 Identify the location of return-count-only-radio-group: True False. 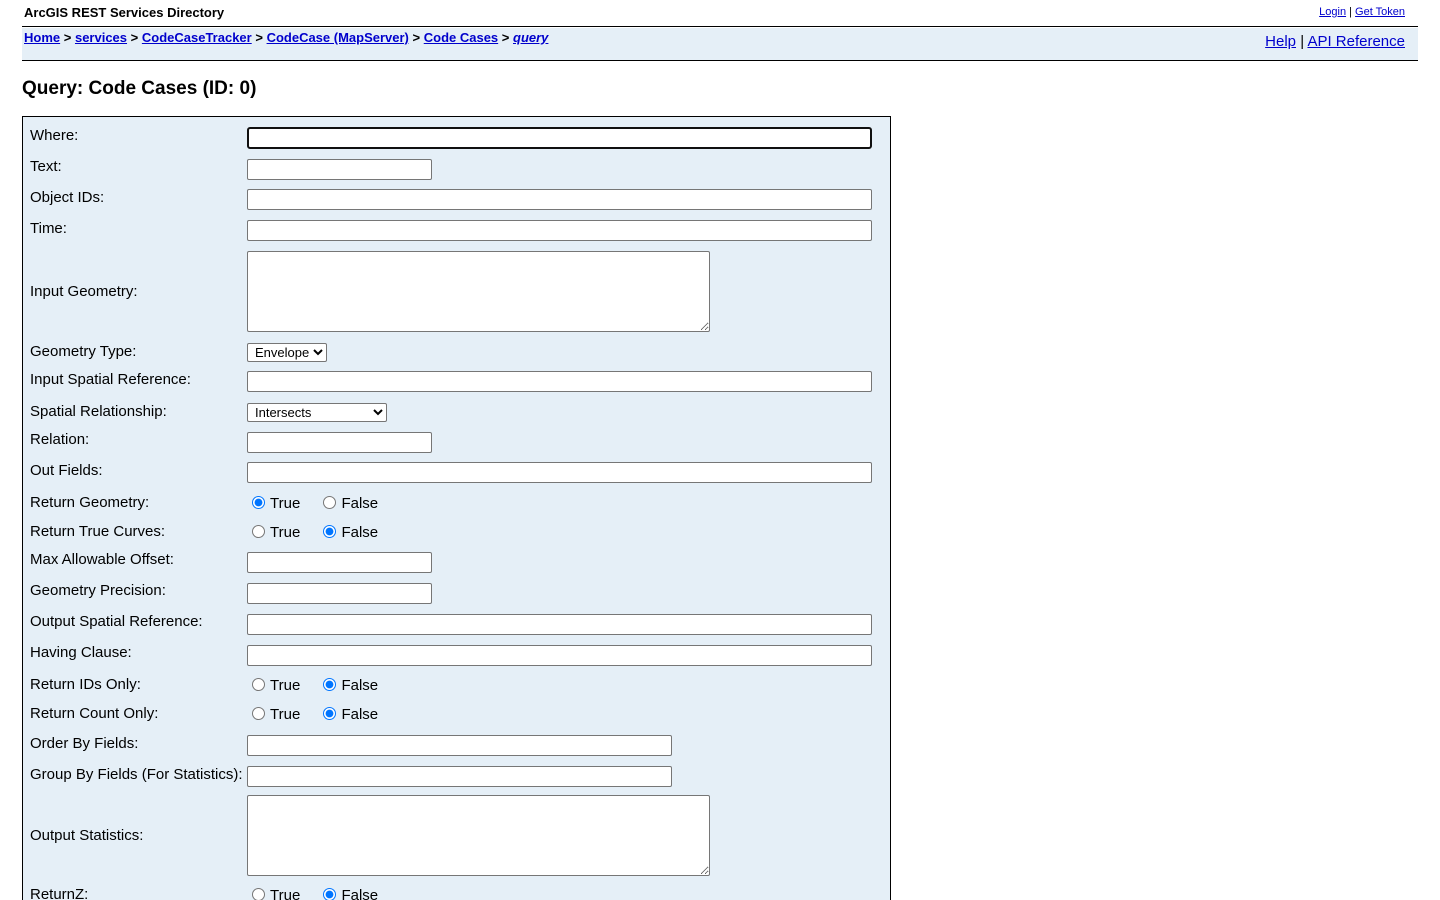
(319, 714).